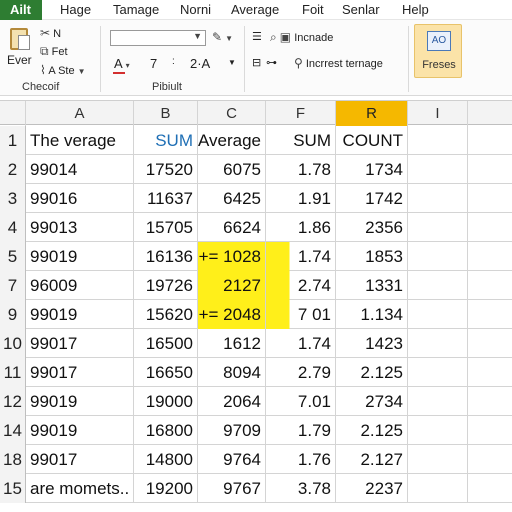 Image resolution: width=512 pixels, height=512 pixels. Describe the element at coordinates (372, 314) in the screenshot. I see `cell-r: 1.134` at that location.